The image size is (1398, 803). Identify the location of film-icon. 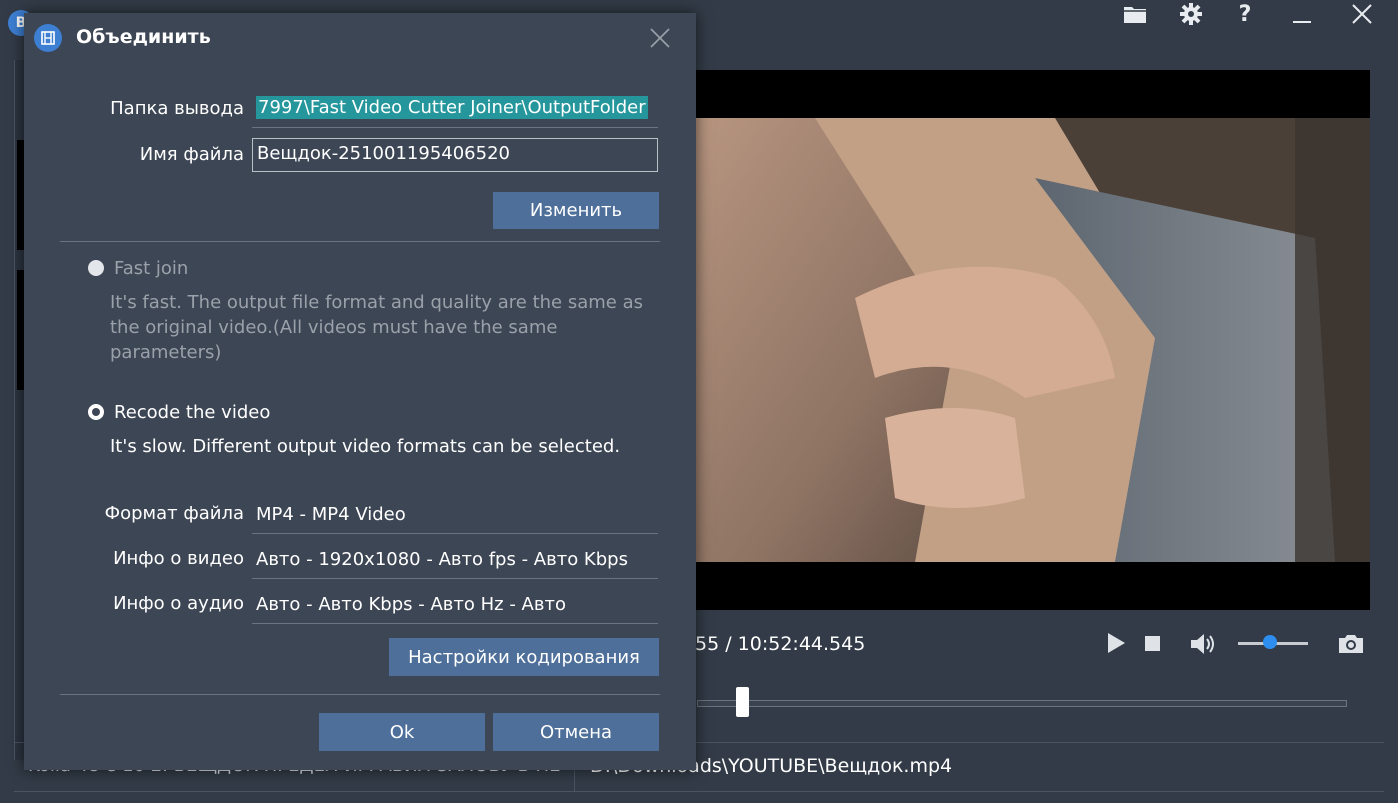
(48, 38).